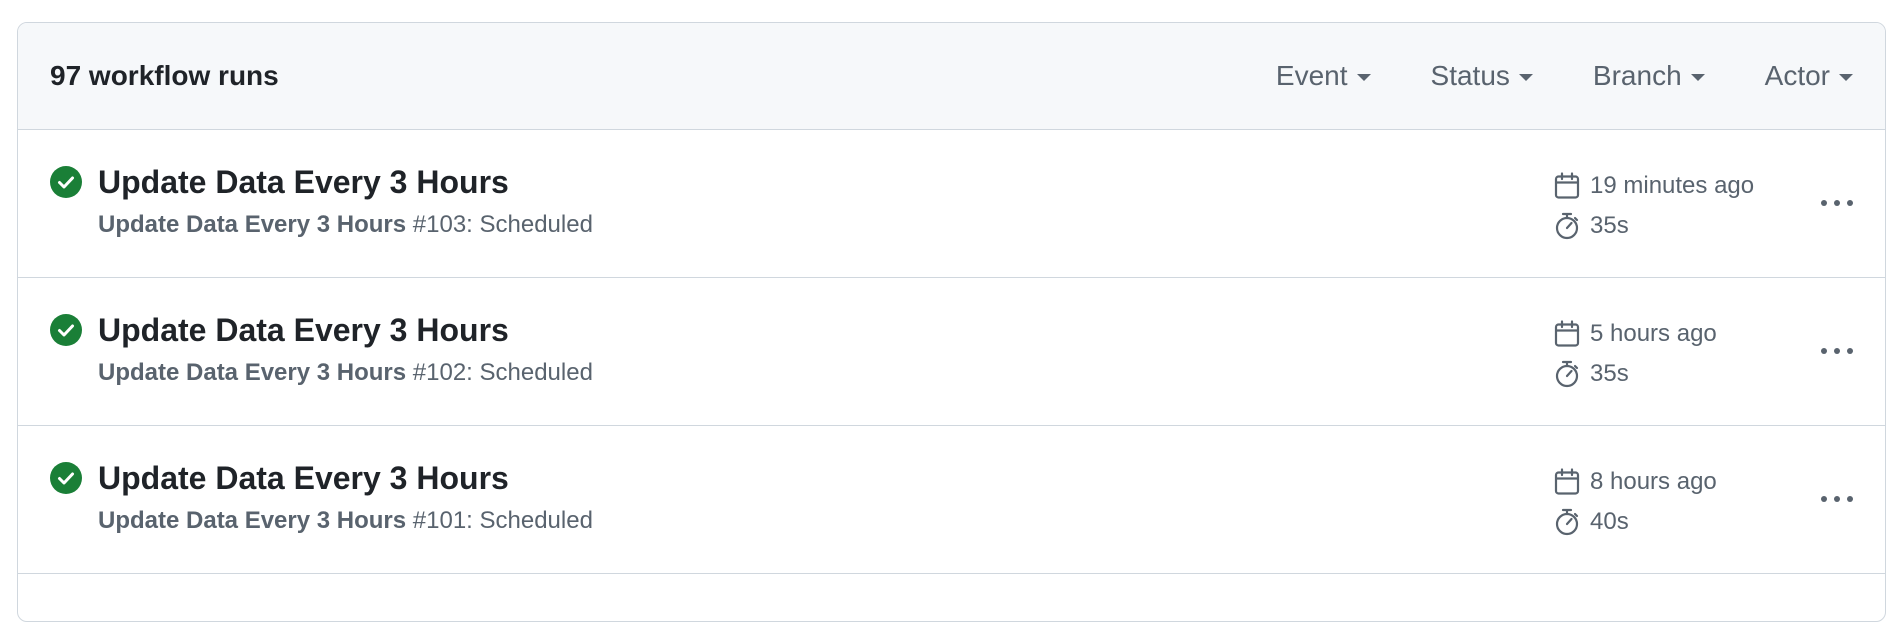 The width and height of the screenshot is (1900, 622). Describe the element at coordinates (1470, 75) in the screenshot. I see `filter-status-label: Status` at that location.